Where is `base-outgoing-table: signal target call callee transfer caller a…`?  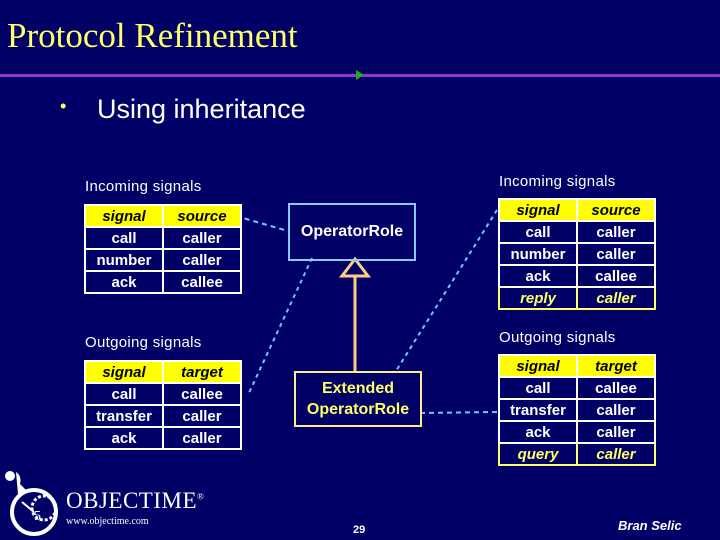 base-outgoing-table: signal target call callee transfer caller a… is located at coordinates (163, 405).